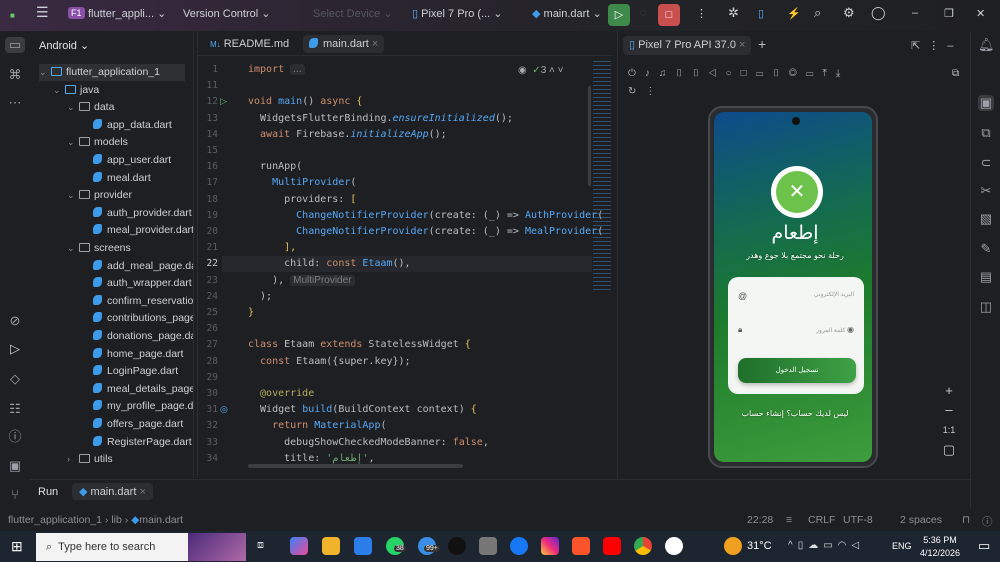  Describe the element at coordinates (224, 409) in the screenshot. I see `override-gutter-icon: ◎` at that location.